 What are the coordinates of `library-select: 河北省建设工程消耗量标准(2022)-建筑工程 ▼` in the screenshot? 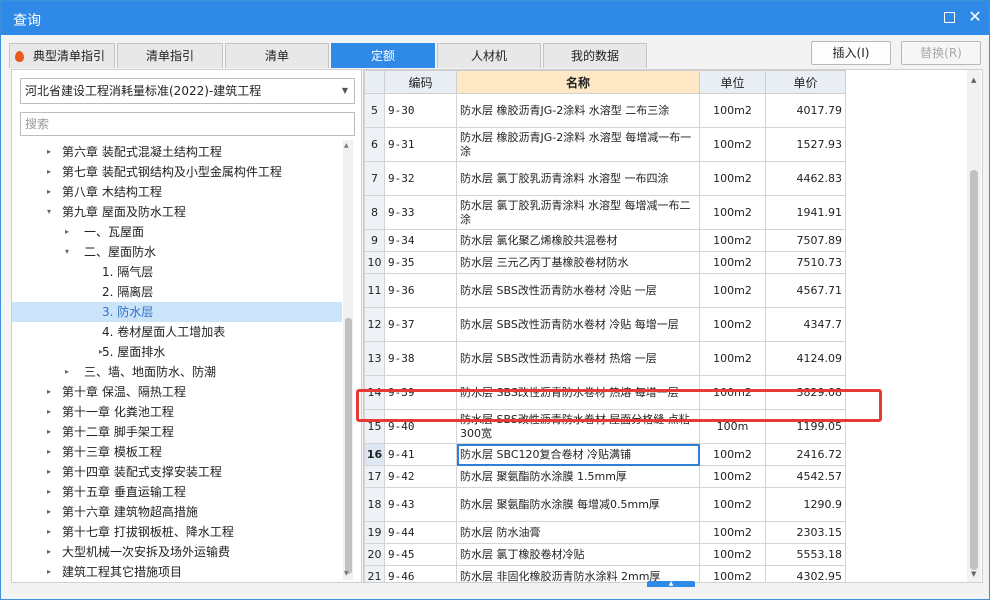 It's located at (187, 91).